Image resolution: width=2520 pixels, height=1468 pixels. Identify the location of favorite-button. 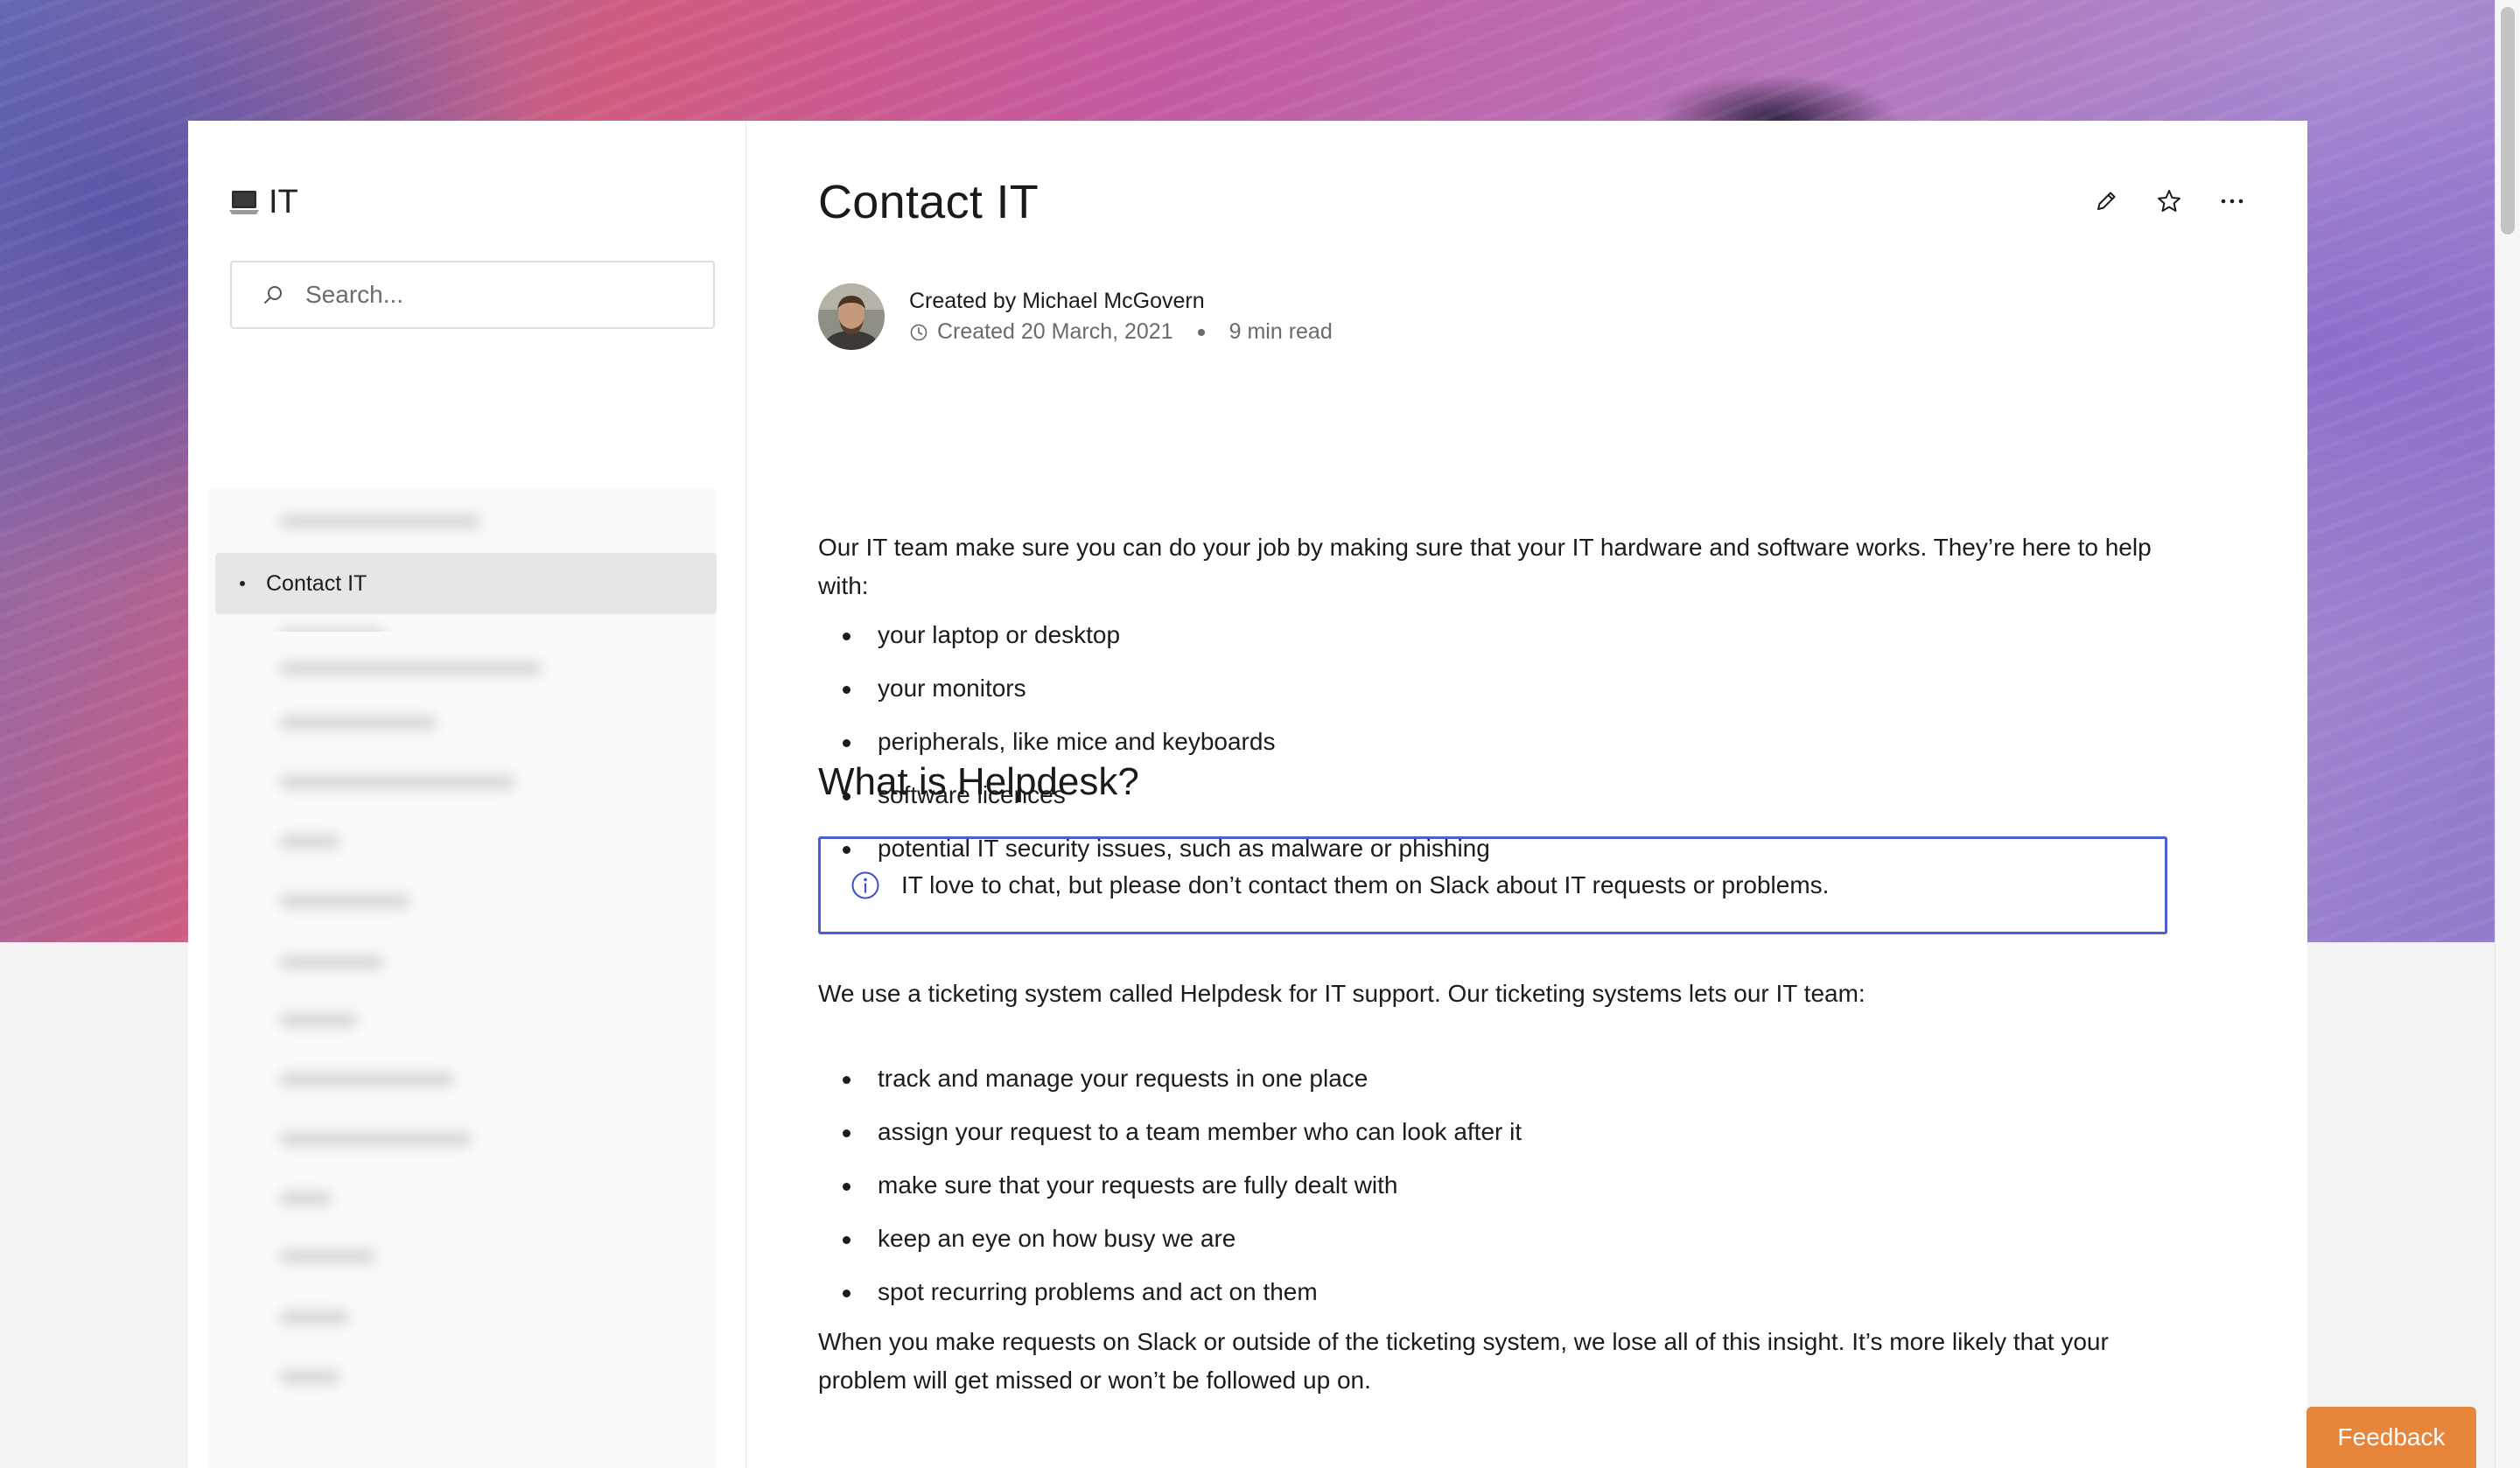
(2169, 201).